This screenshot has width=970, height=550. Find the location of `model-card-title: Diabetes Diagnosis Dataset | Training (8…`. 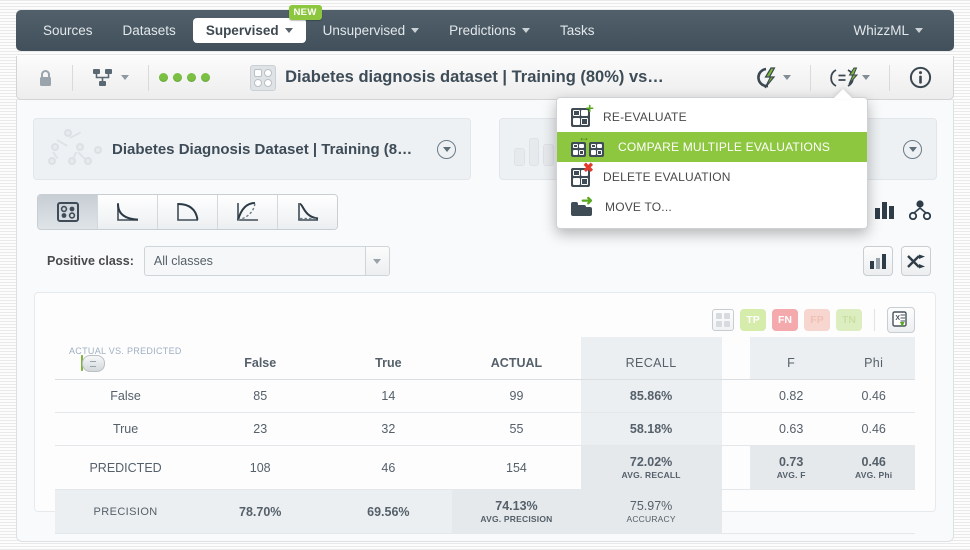

model-card-title: Diabetes Diagnosis Dataset | Training (8… is located at coordinates (262, 149).